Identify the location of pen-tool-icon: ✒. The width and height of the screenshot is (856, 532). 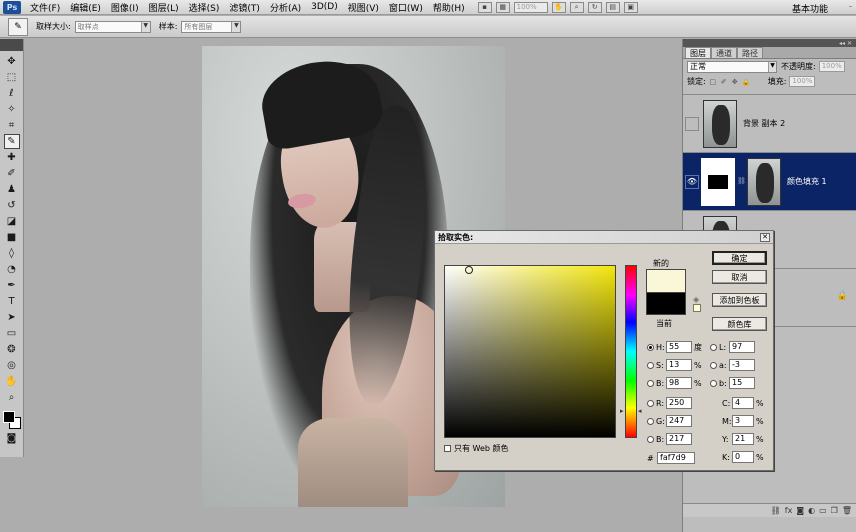
(12, 285).